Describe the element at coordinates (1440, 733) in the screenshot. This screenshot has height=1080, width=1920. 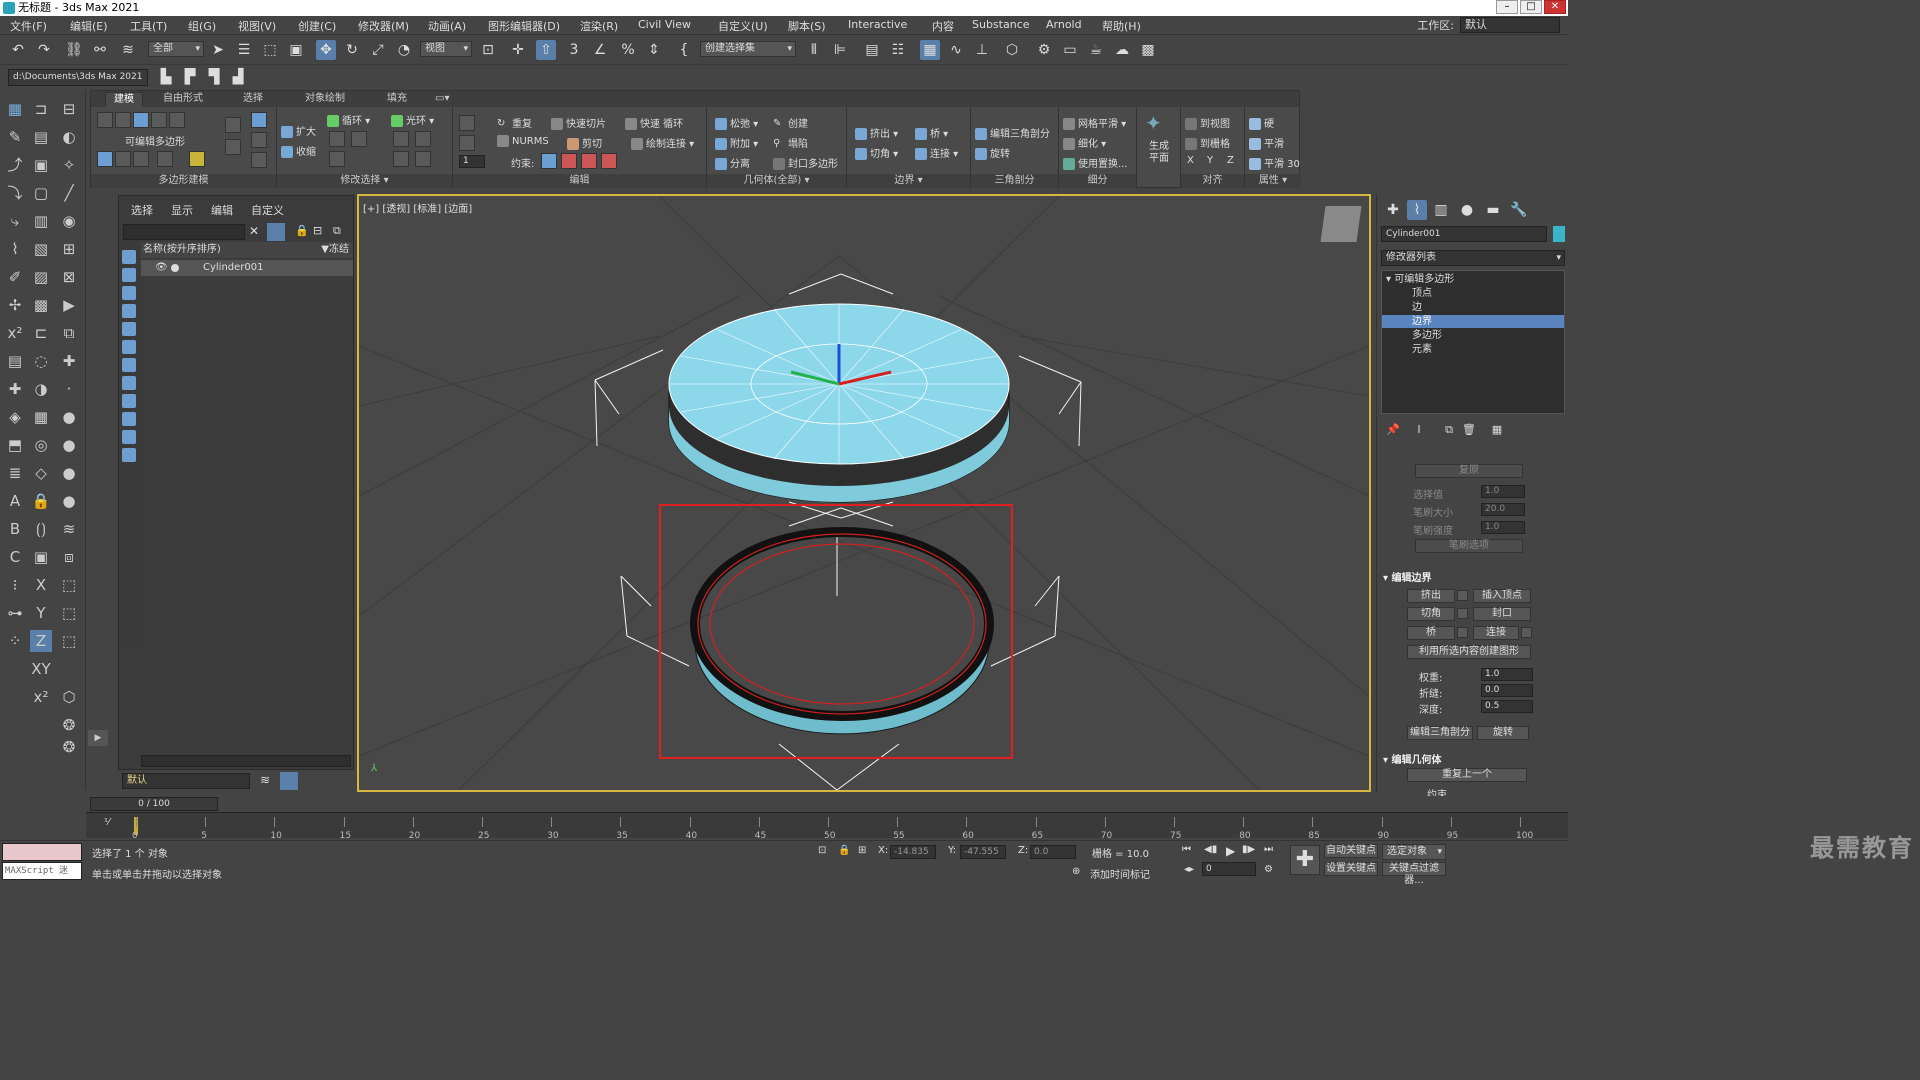
I see `edit-triangulation-button: 编辑三角剖分` at that location.